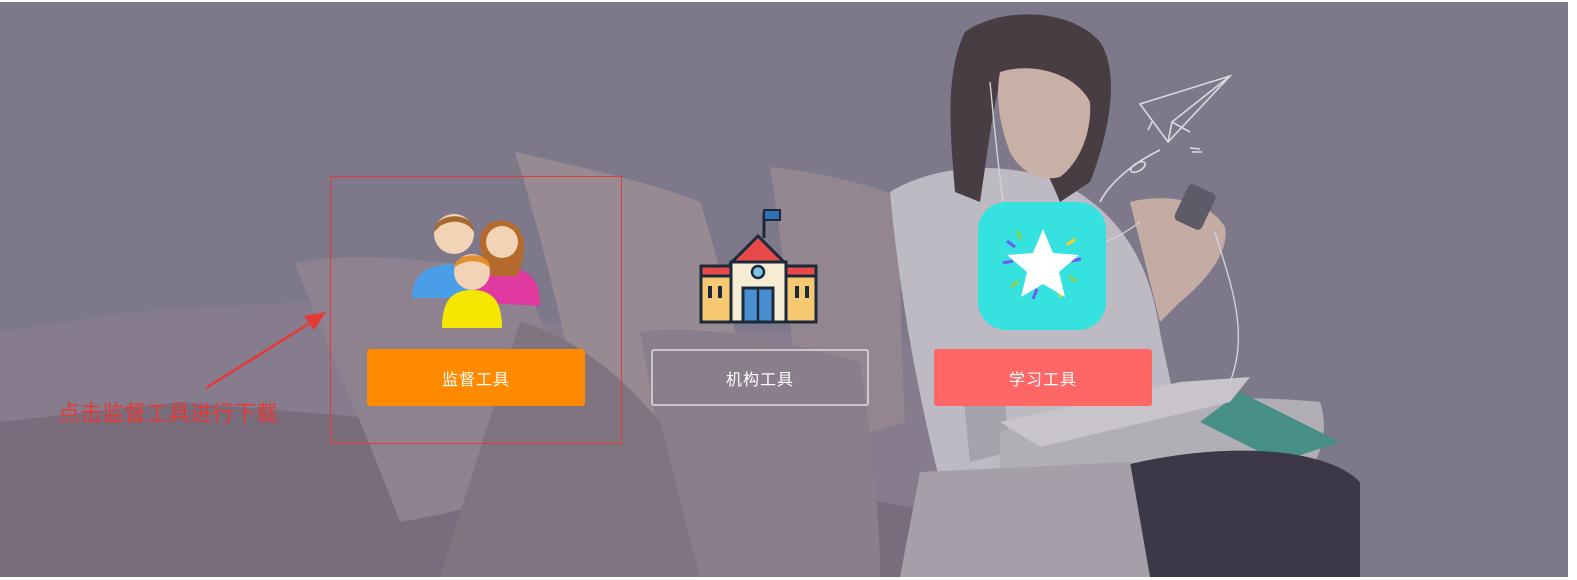  What do you see at coordinates (476, 310) in the screenshot?
I see `annotation-highlight-box` at bounding box center [476, 310].